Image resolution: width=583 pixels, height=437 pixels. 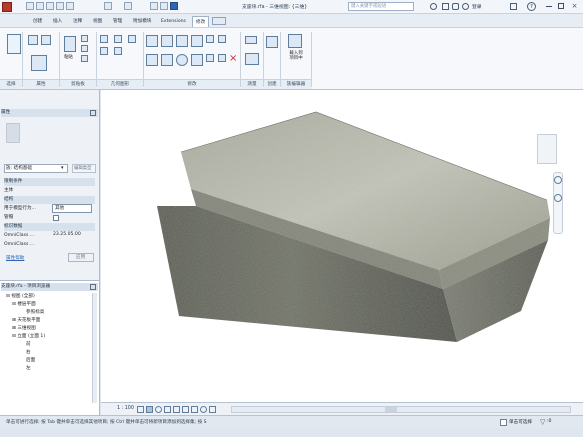 What do you see at coordinates (39, 63) in the screenshot?
I see `properties-icon` at bounding box center [39, 63].